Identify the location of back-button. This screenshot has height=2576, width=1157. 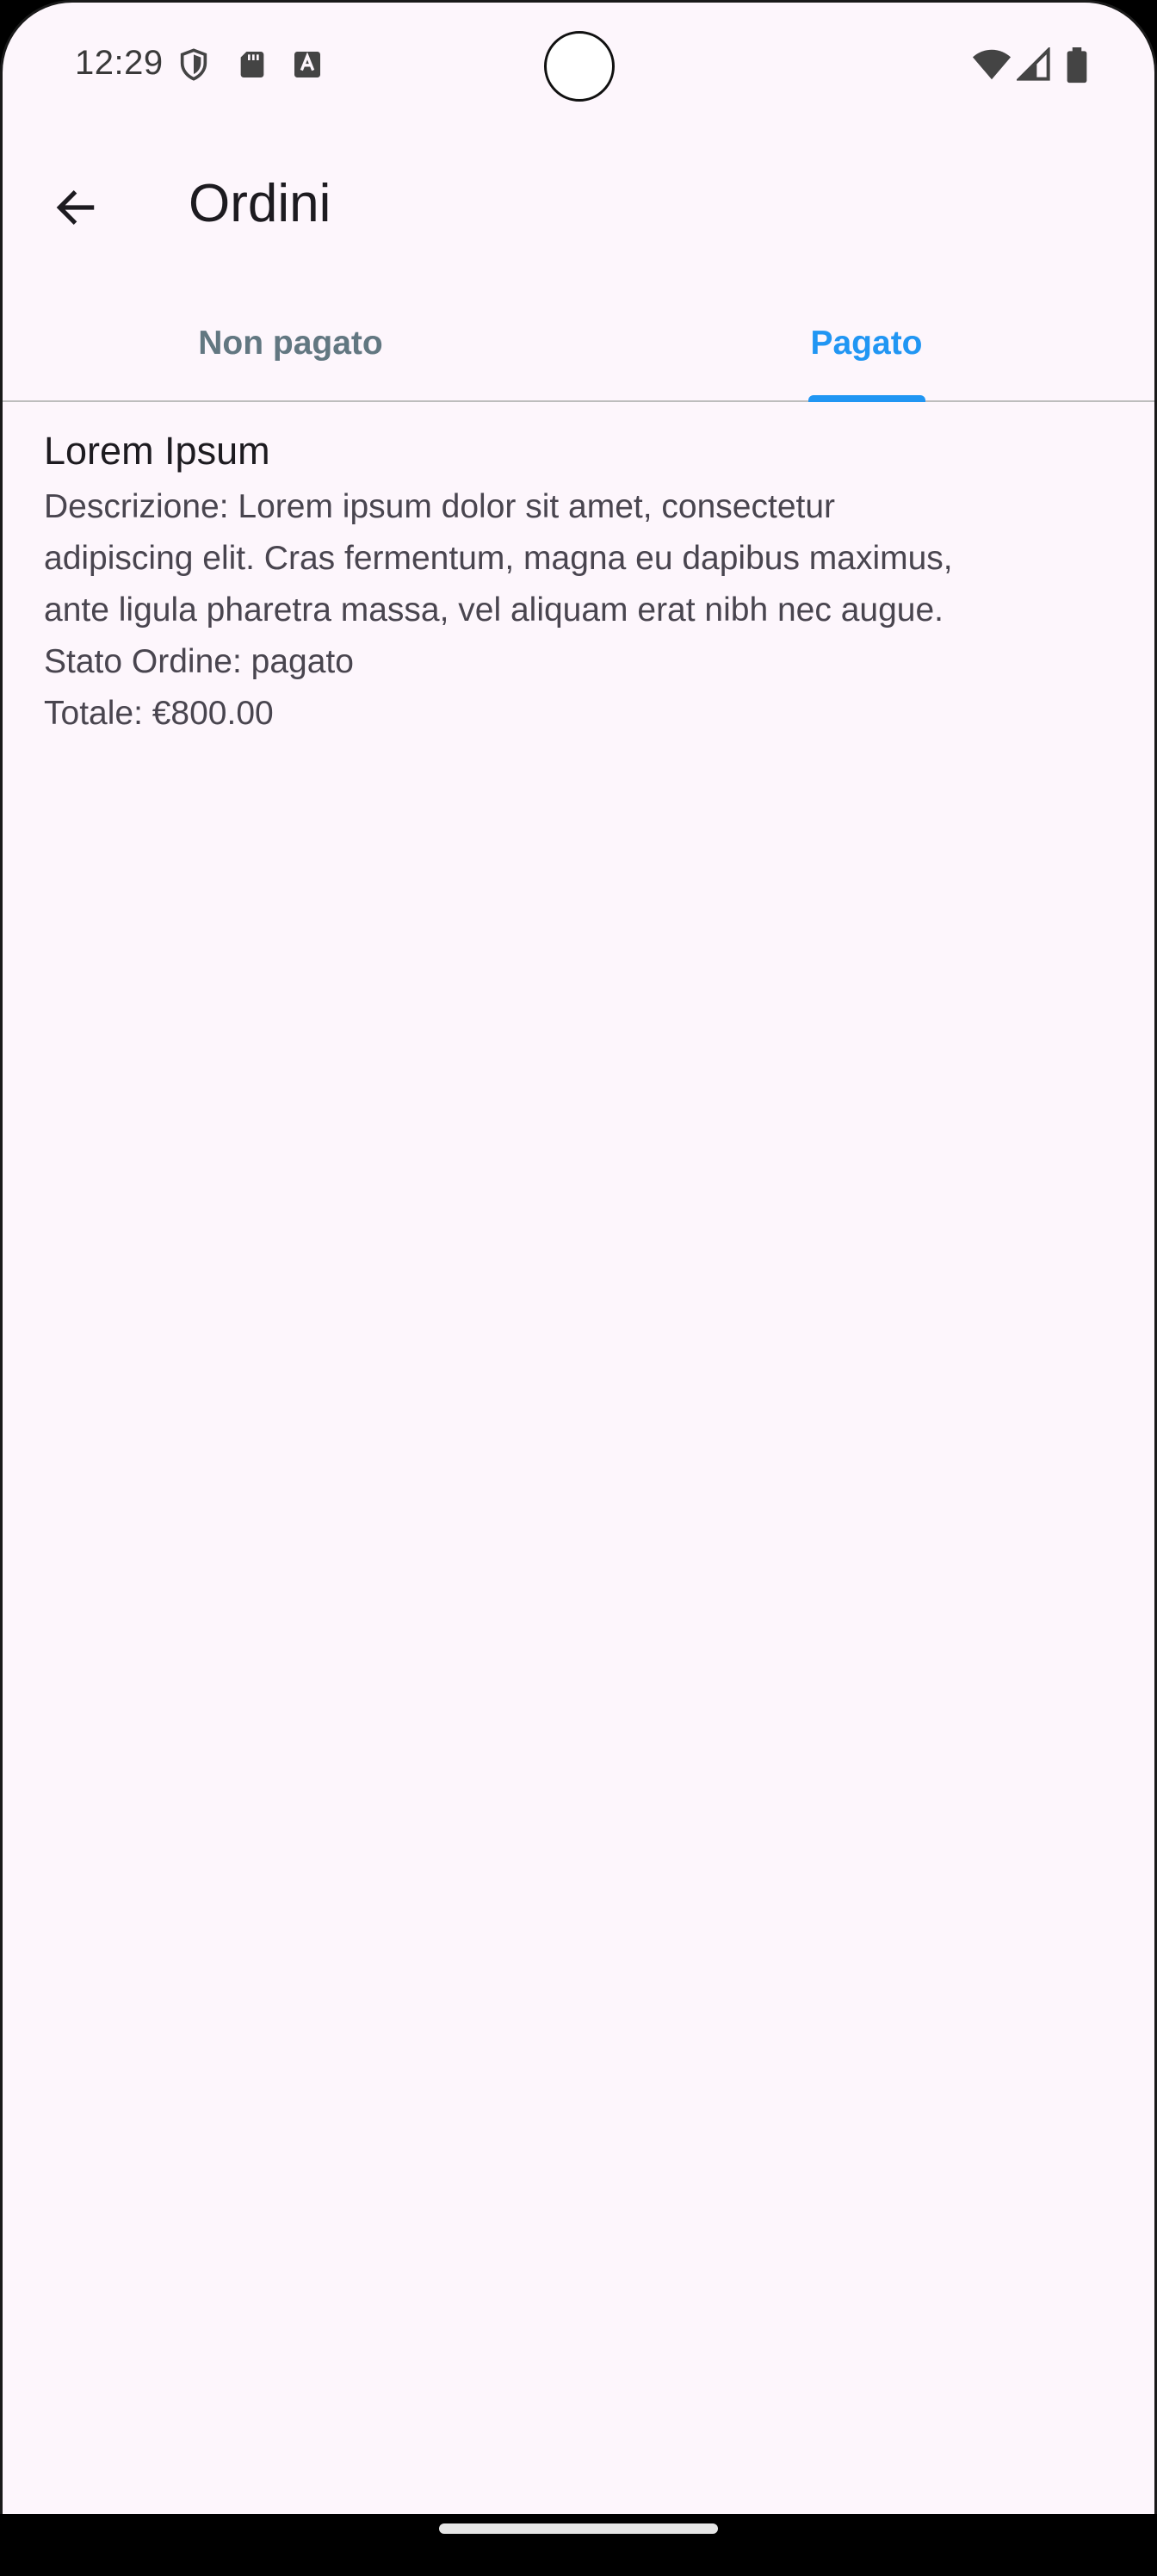
(76, 209).